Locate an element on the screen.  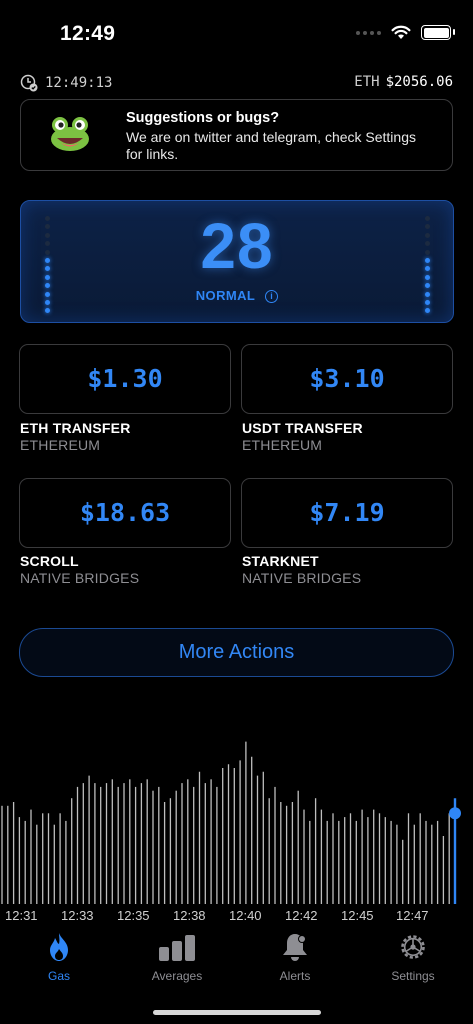
tab-gas: Gas is located at coordinates (59, 960).